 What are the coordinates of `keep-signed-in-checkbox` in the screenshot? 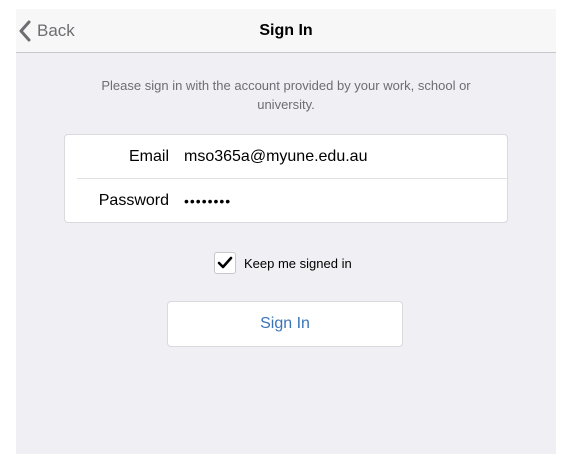 It's located at (225, 263).